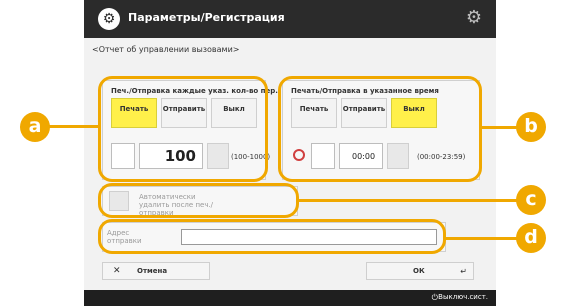  What do you see at coordinates (531, 238) in the screenshot?
I see `callout-d: d` at bounding box center [531, 238].